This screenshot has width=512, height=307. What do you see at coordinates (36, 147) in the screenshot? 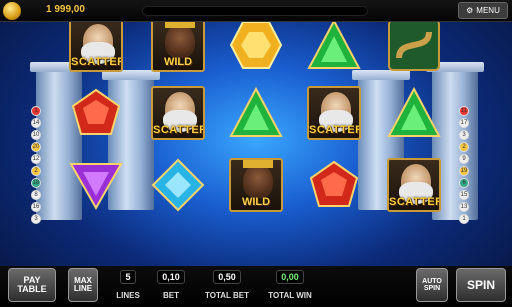
I see `payline-indicator: 20` at bounding box center [36, 147].